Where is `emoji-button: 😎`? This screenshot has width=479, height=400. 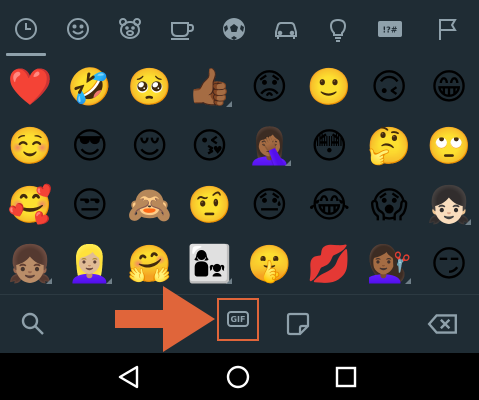 emoji-button: 😎 is located at coordinates (90, 146).